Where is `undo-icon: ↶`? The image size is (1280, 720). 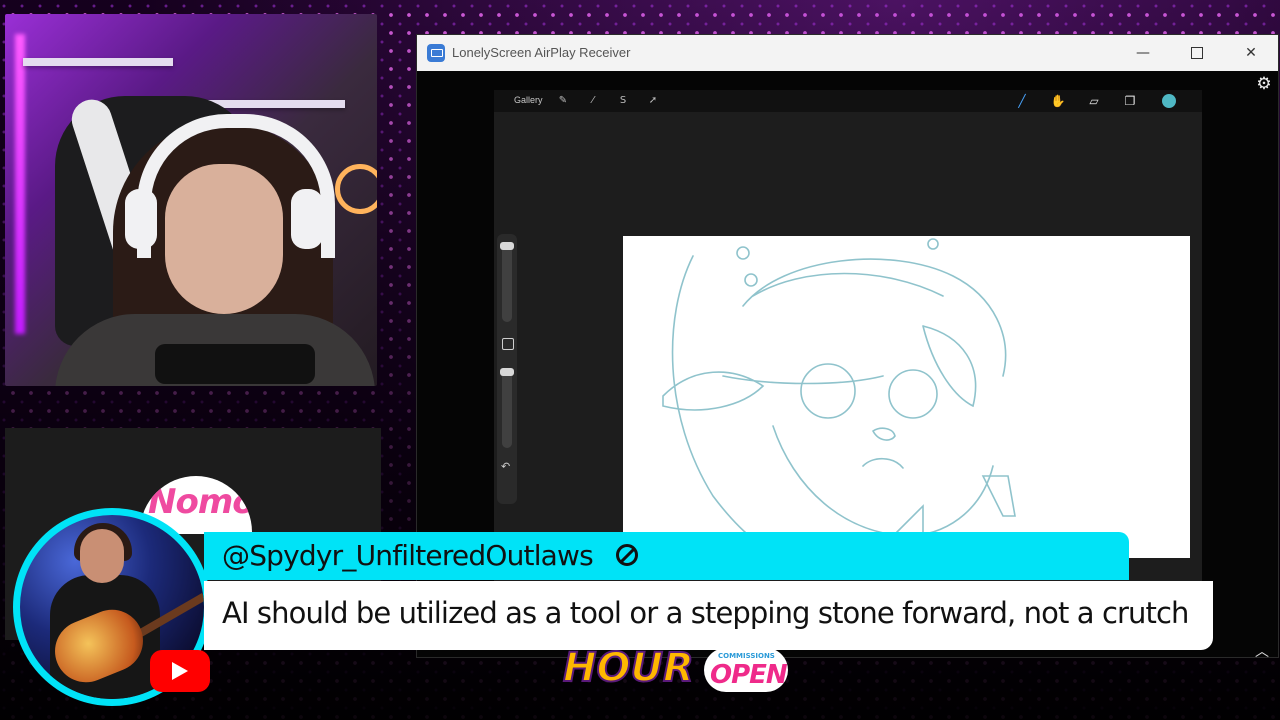 undo-icon: ↶ is located at coordinates (505, 466).